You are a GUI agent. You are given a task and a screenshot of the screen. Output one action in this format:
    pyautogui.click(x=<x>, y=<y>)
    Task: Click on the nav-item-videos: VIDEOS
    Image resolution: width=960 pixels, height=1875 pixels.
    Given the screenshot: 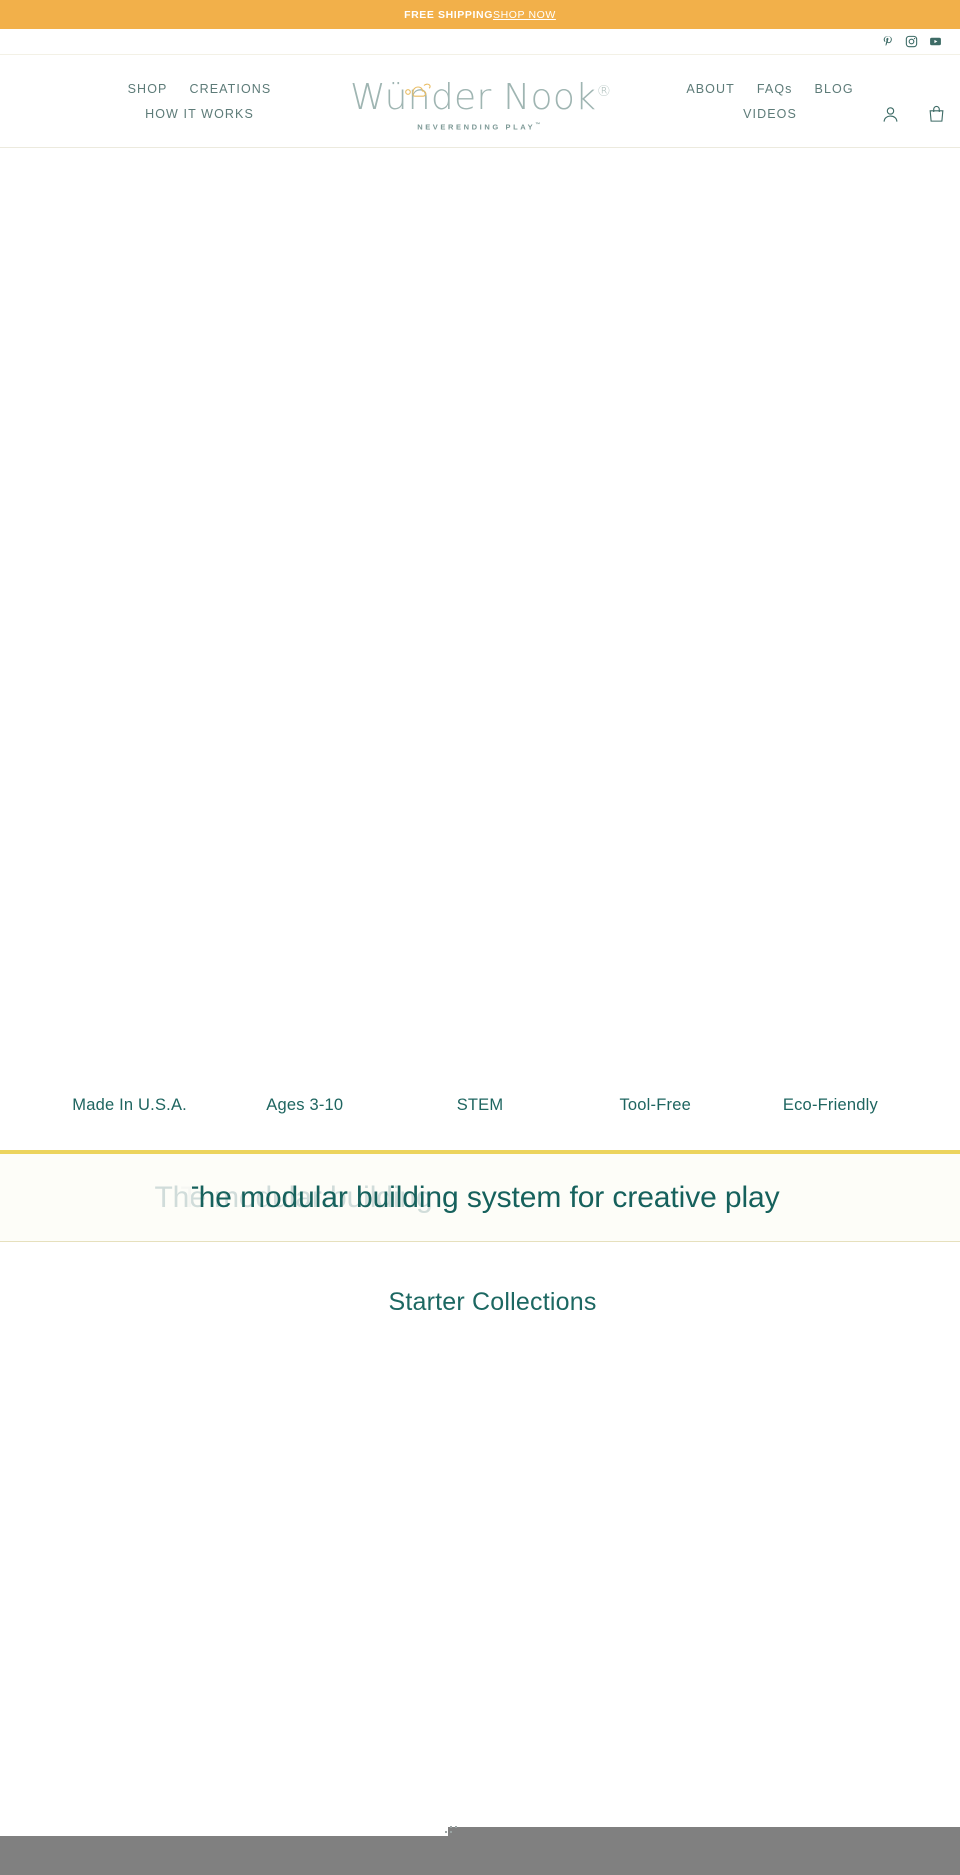 What is the action you would take?
    pyautogui.click(x=770, y=114)
    